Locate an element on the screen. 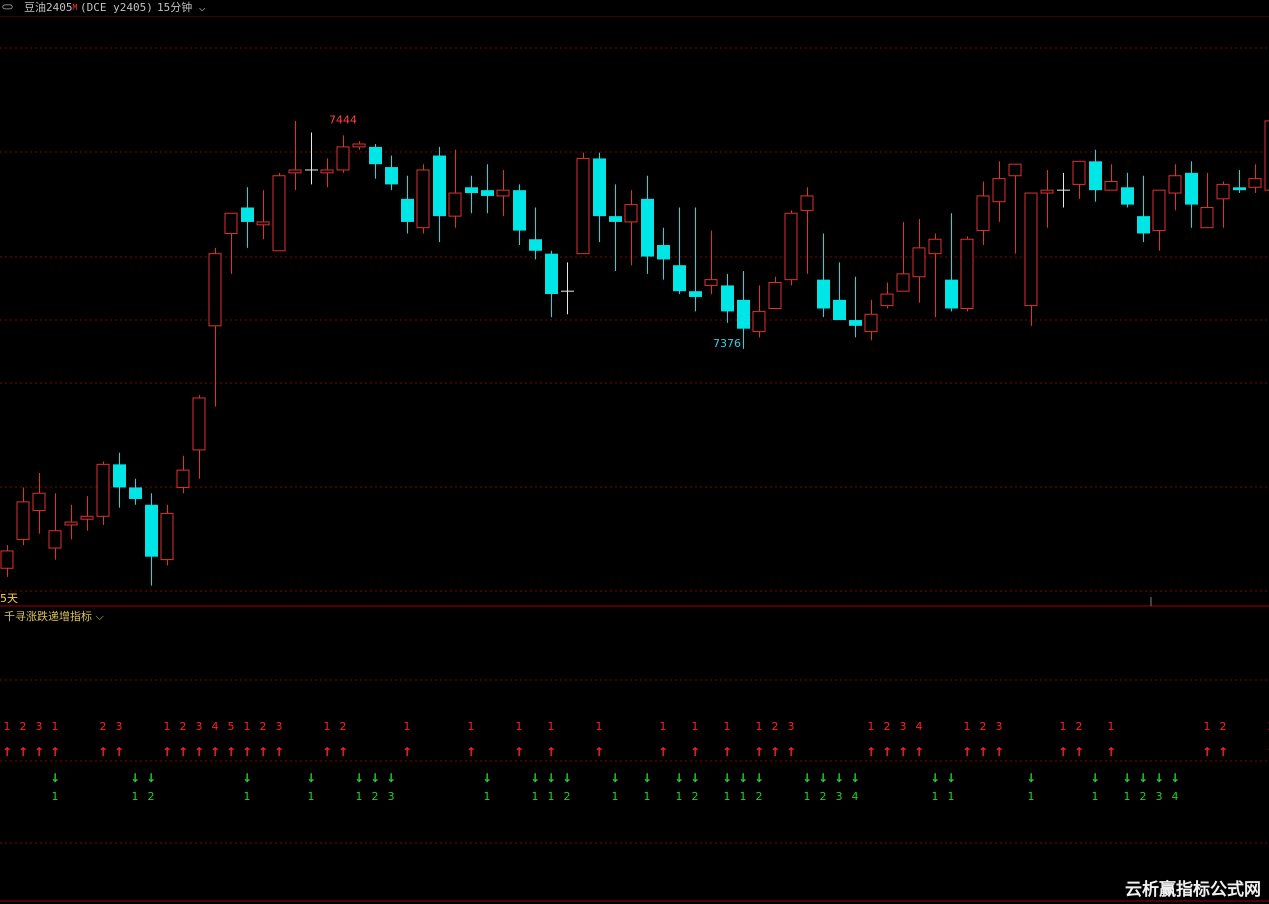 This screenshot has width=1269, height=904. indicator-title: 千寻涨跌递增指标 ⌵ is located at coordinates (54, 616).